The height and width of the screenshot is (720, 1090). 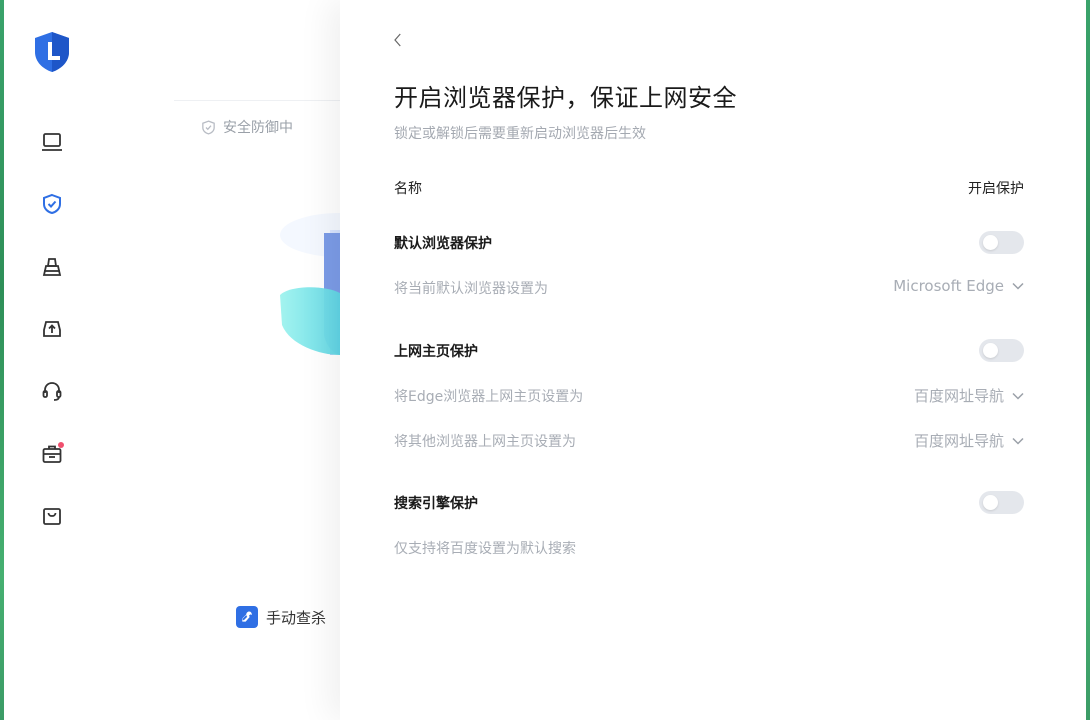 I want to click on edge-homepage-value: 百度网址导航, so click(x=958, y=396).